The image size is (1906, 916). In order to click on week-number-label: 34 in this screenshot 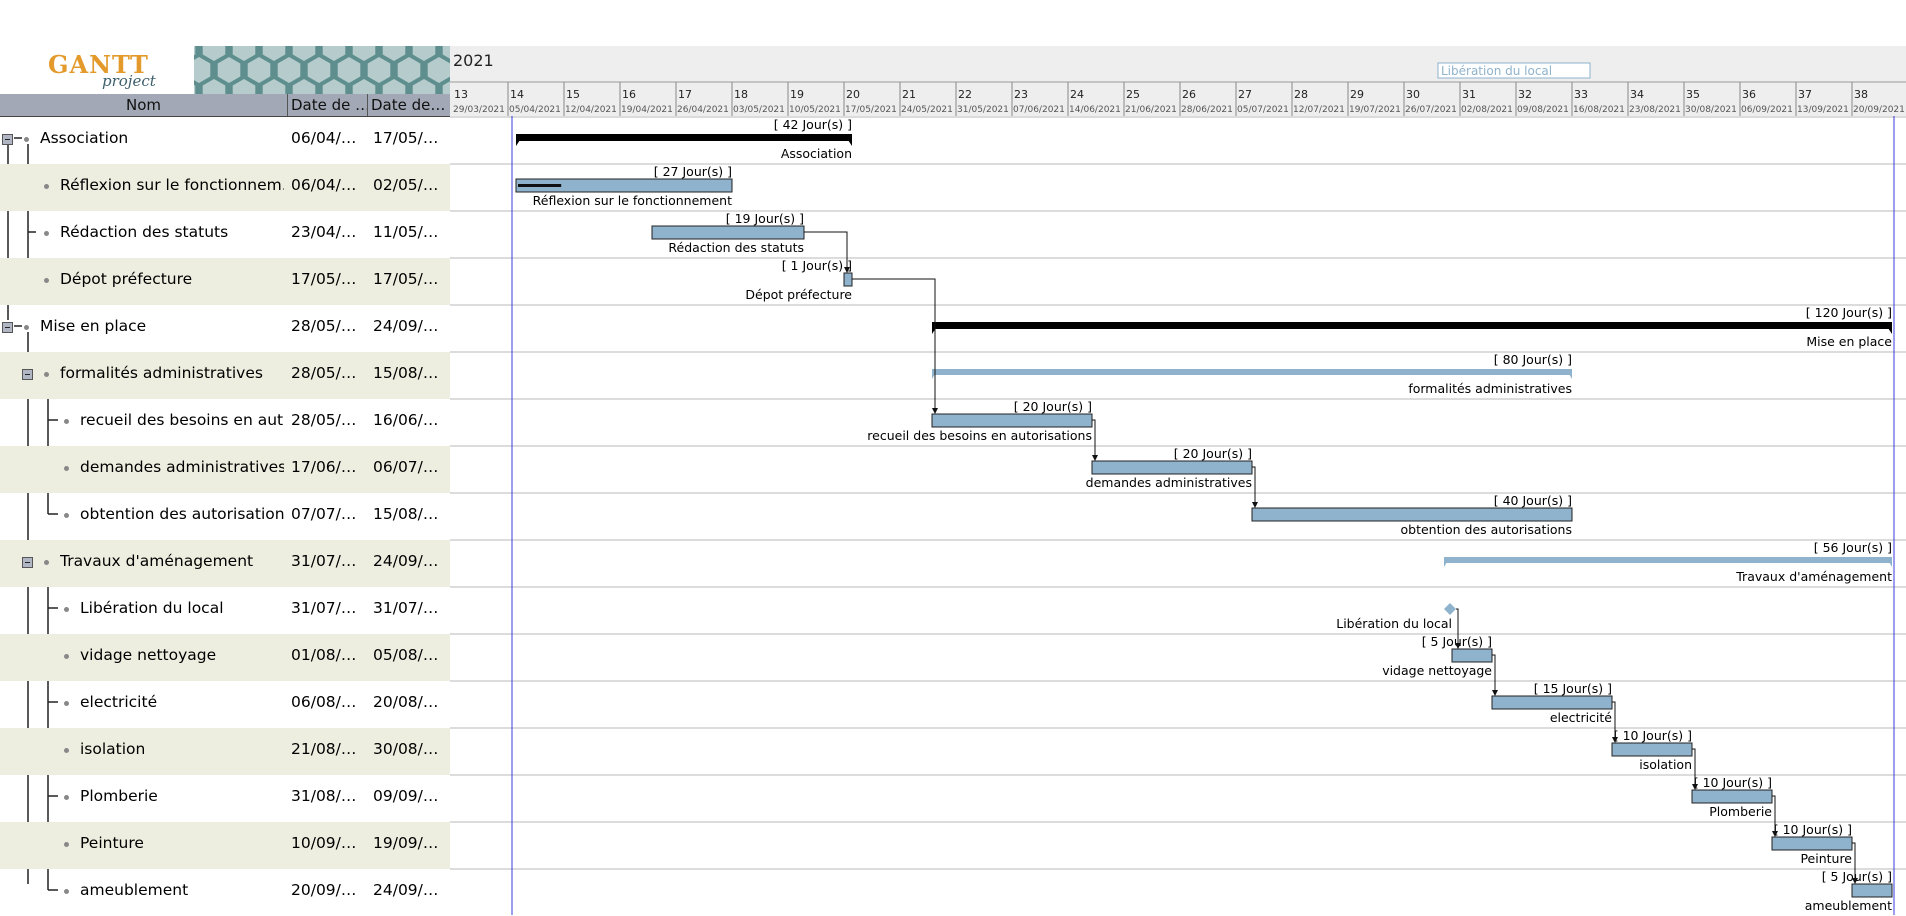, I will do `click(1637, 94)`.